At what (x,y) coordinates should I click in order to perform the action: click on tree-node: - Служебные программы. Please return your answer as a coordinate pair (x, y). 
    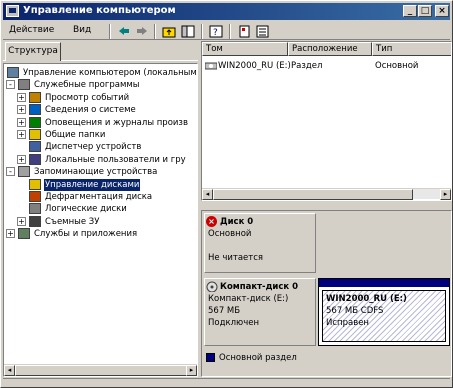
    Looking at the image, I should click on (100, 85).